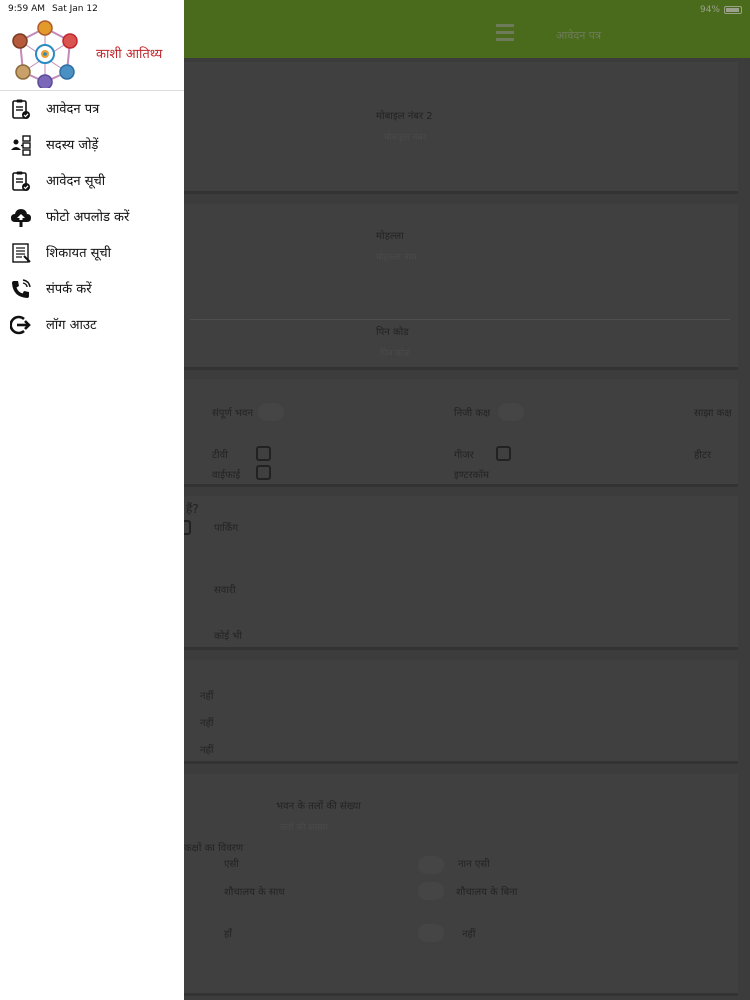  I want to click on no-option-1: नहीं, so click(207, 696).